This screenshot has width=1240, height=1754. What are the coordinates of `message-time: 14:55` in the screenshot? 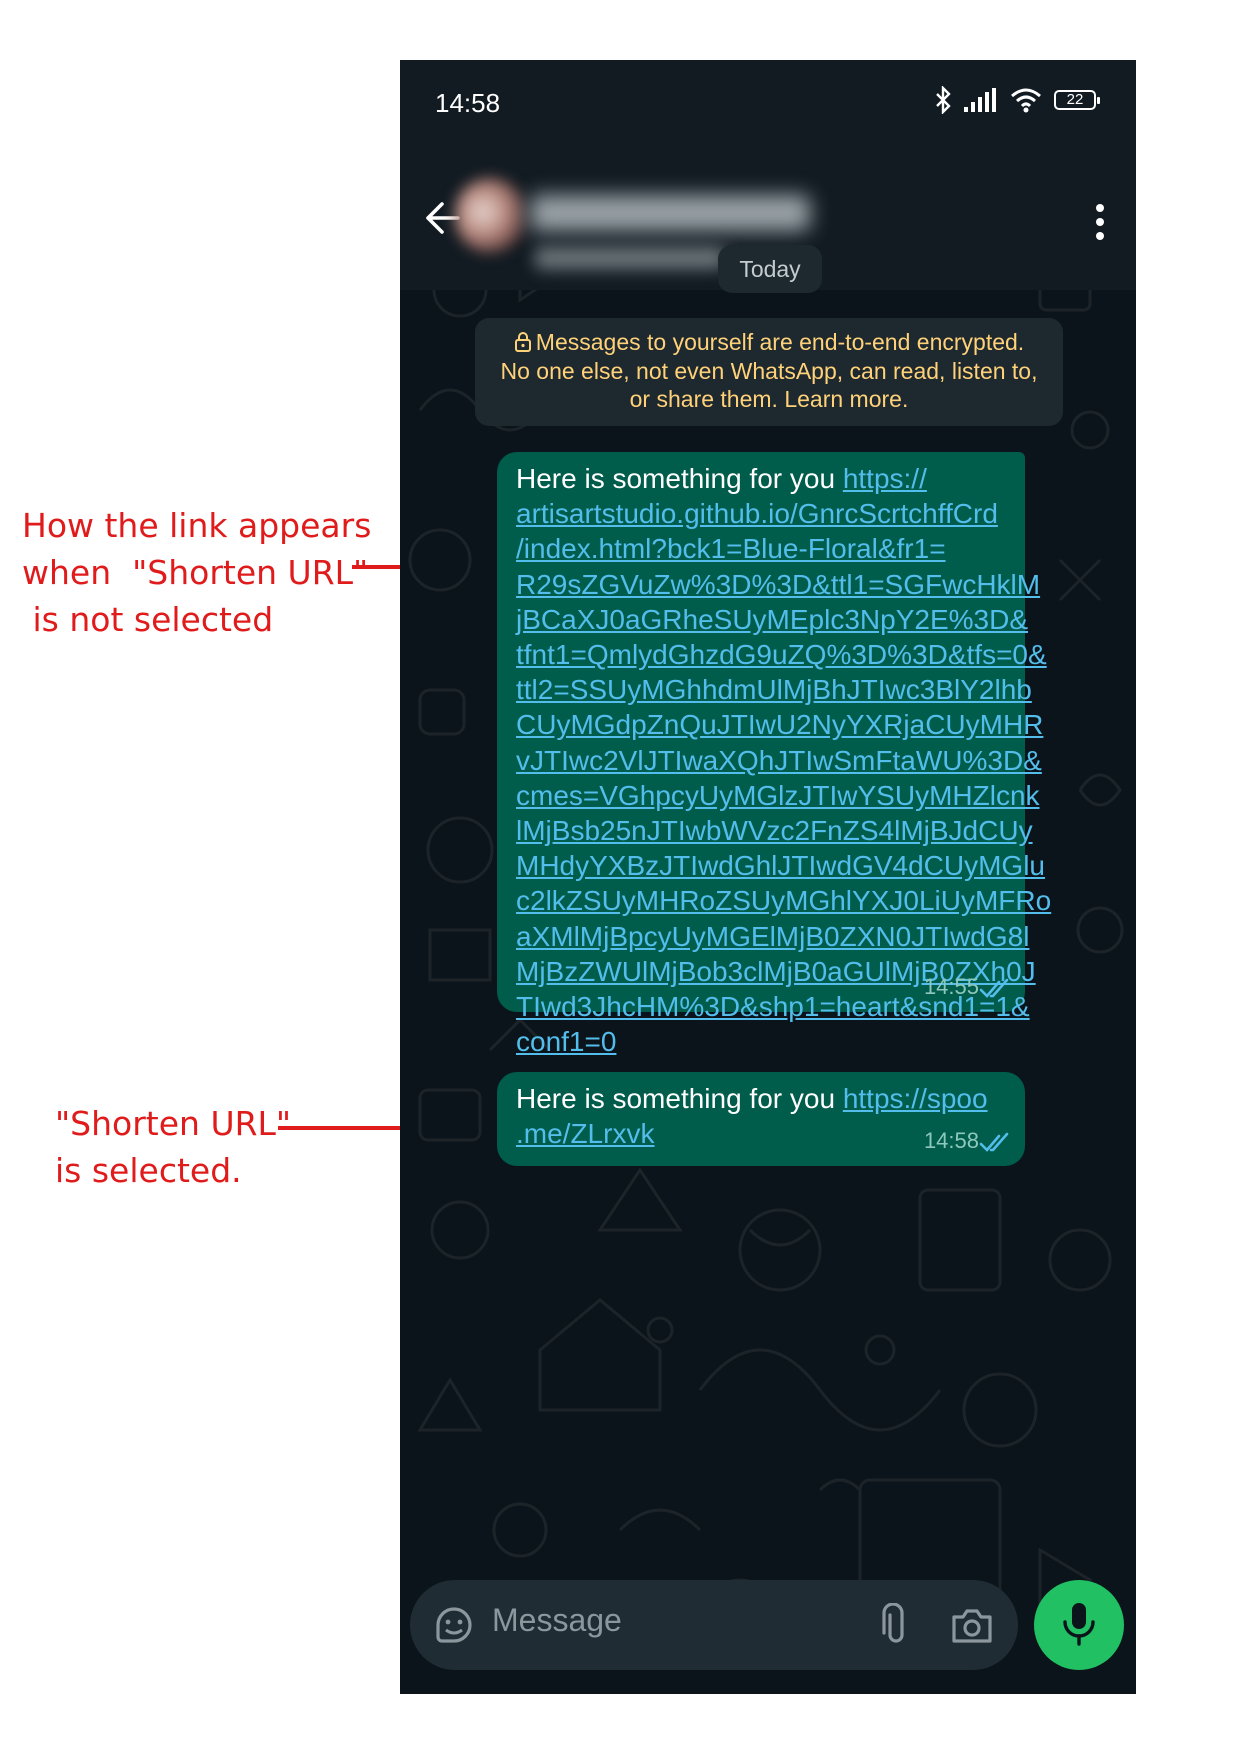 It's located at (951, 986).